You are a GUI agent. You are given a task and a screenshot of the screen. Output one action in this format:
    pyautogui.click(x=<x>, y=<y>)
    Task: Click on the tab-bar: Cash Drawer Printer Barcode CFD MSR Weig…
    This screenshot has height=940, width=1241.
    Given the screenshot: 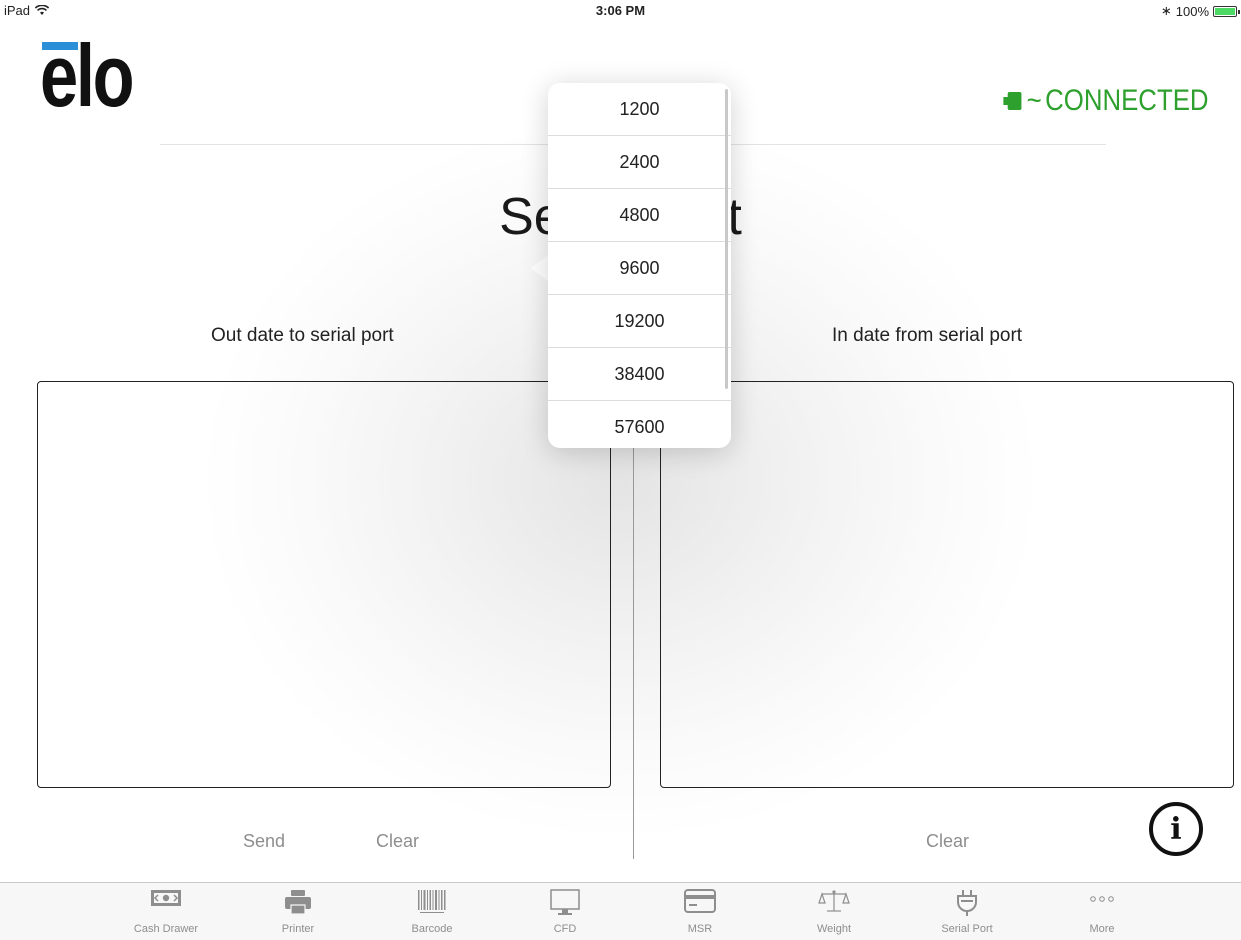 What is the action you would take?
    pyautogui.click(x=620, y=911)
    